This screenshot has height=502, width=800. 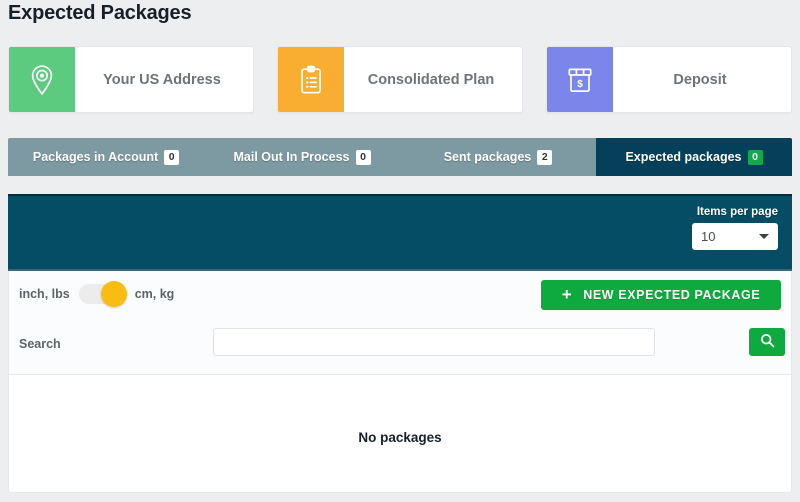 What do you see at coordinates (764, 236) in the screenshot?
I see `chevron-down-icon` at bounding box center [764, 236].